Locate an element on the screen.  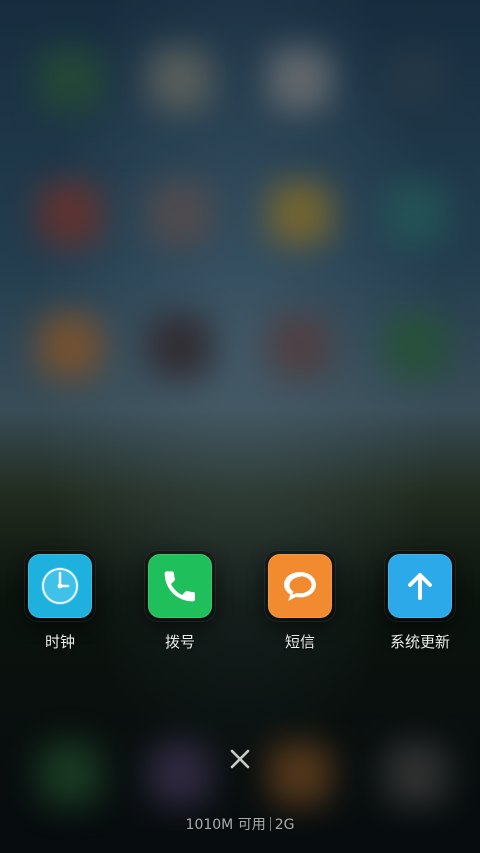
close-icon is located at coordinates (240, 759).